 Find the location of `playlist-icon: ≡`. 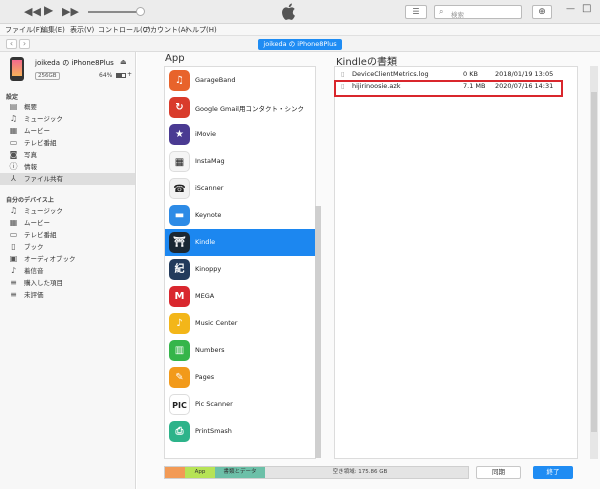

playlist-icon: ≡ is located at coordinates (13, 294).